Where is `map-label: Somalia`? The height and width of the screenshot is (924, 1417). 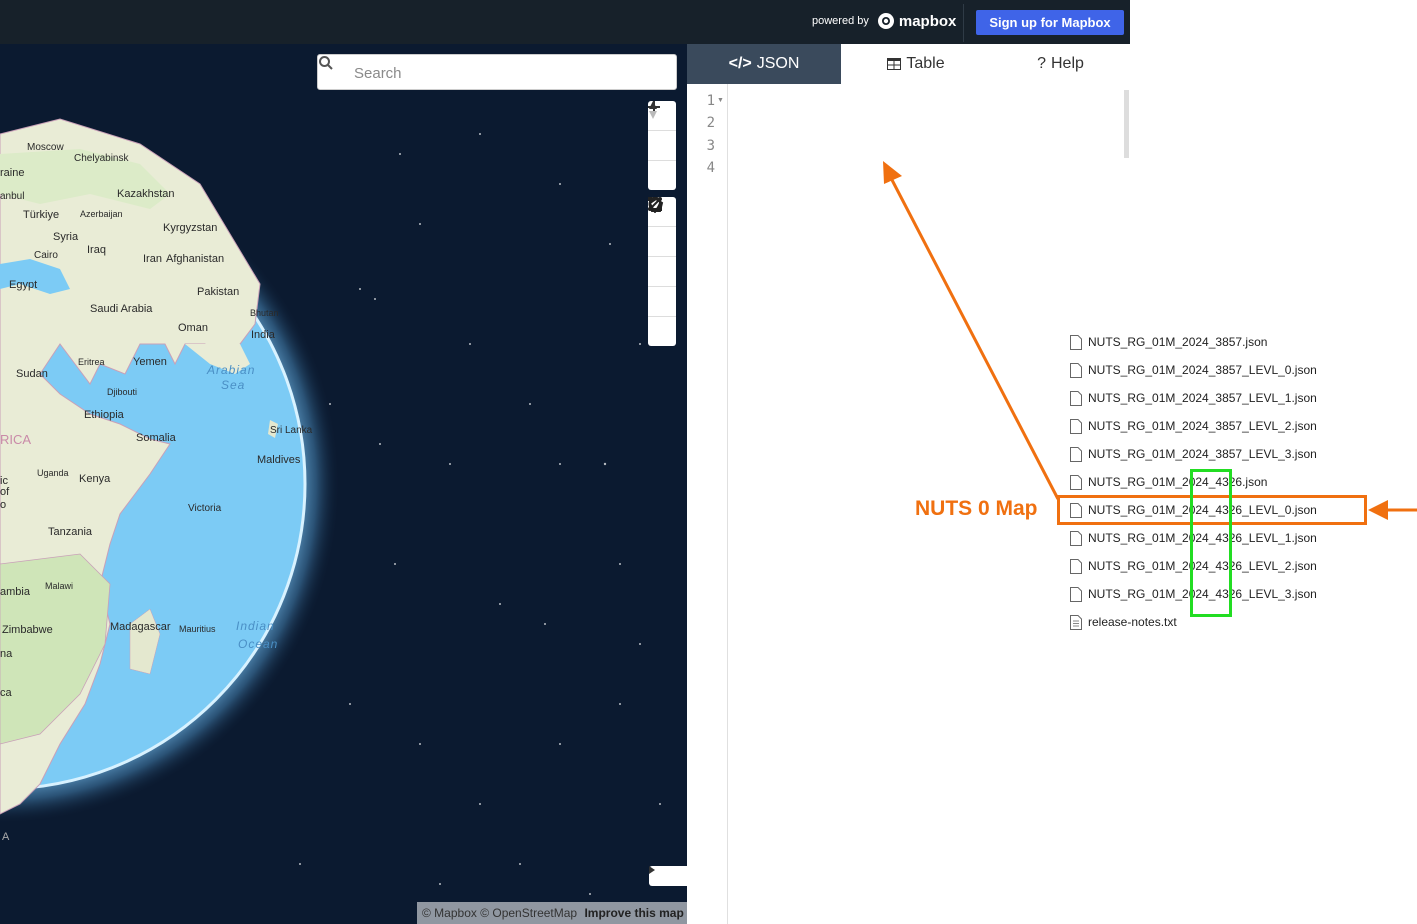
map-label: Somalia is located at coordinates (156, 438).